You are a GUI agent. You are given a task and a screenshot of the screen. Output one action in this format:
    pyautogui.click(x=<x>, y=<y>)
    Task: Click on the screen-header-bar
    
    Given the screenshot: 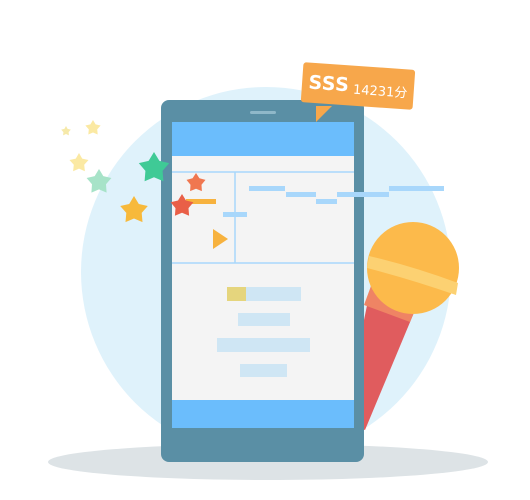 What is the action you would take?
    pyautogui.click(x=263, y=139)
    